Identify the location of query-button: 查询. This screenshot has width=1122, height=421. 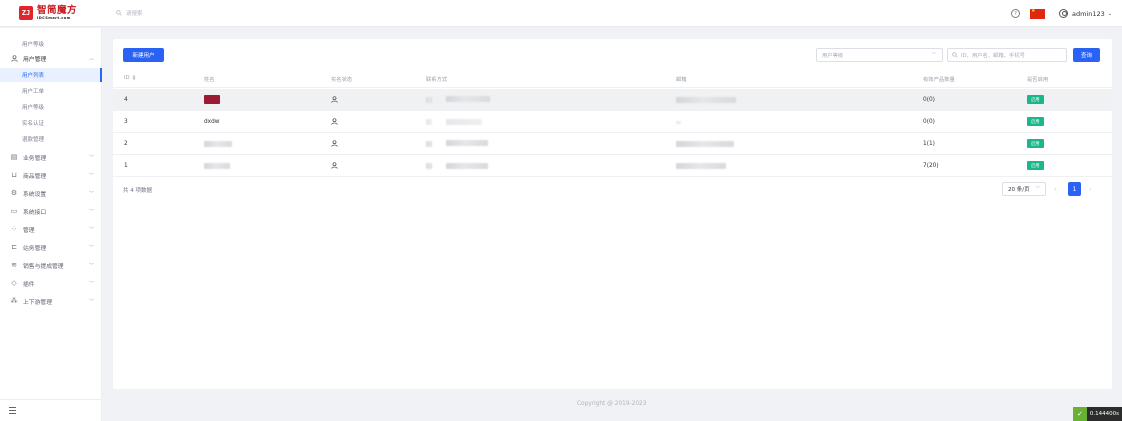
(1086, 55).